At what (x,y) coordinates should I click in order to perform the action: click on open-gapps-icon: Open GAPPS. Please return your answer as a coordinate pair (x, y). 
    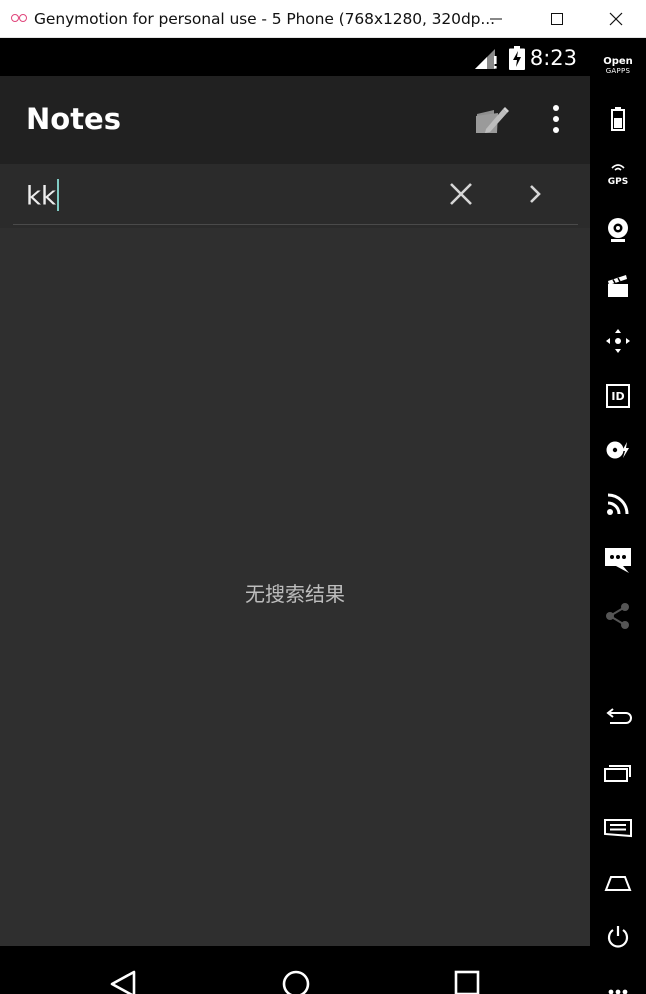
    Looking at the image, I should click on (618, 65).